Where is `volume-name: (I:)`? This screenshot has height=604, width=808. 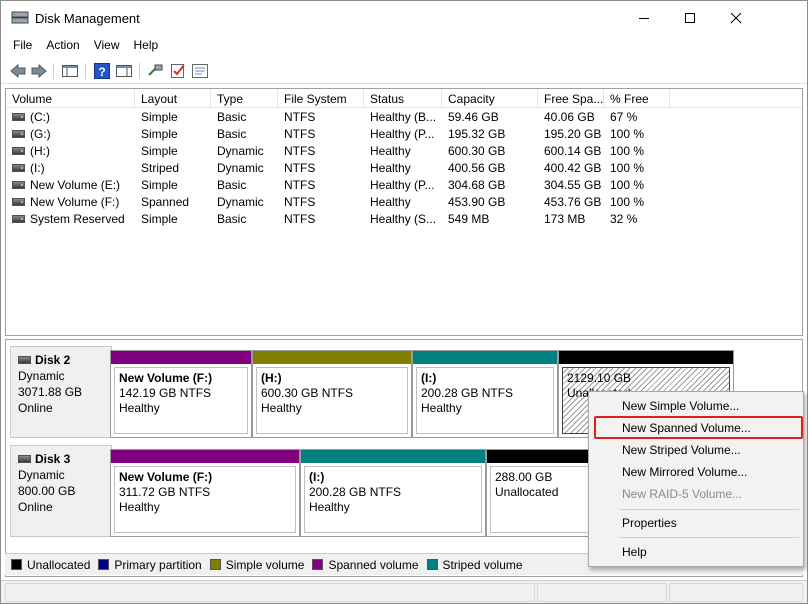 volume-name: (I:) is located at coordinates (37, 168).